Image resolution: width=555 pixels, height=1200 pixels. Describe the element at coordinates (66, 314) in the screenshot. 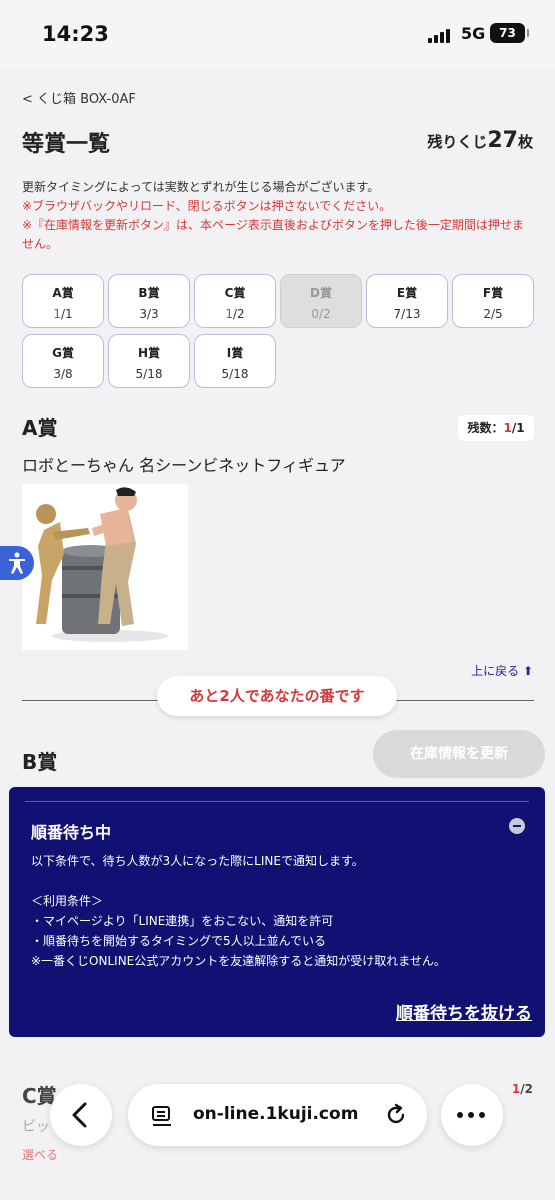

I see `prize-total: /1` at that location.